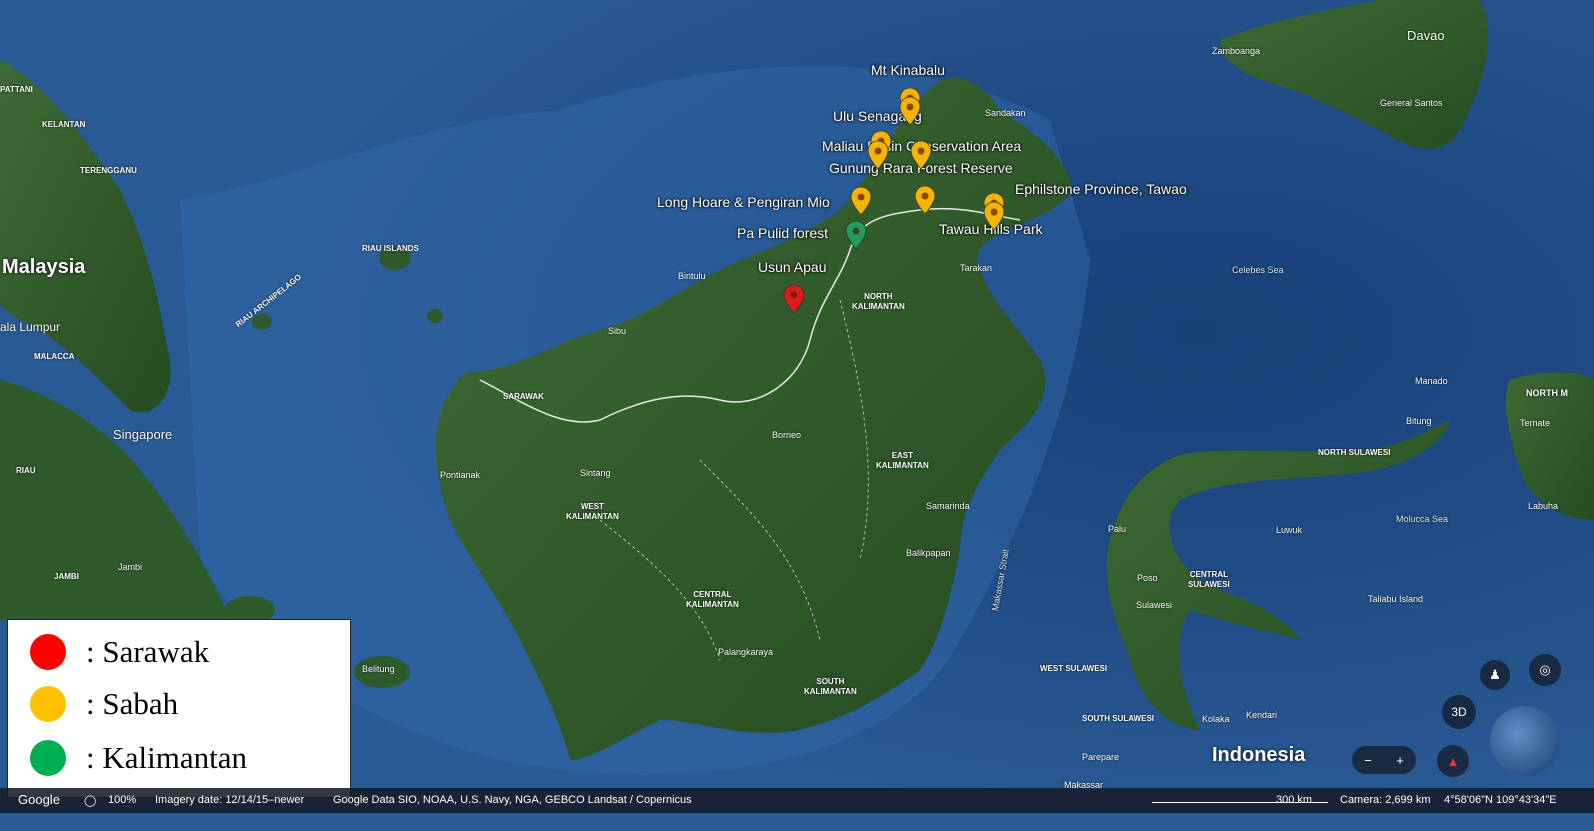 This screenshot has height=831, width=1594. What do you see at coordinates (592, 511) in the screenshot?
I see `label-west-kalimantan: WEST KALIMANTAN` at bounding box center [592, 511].